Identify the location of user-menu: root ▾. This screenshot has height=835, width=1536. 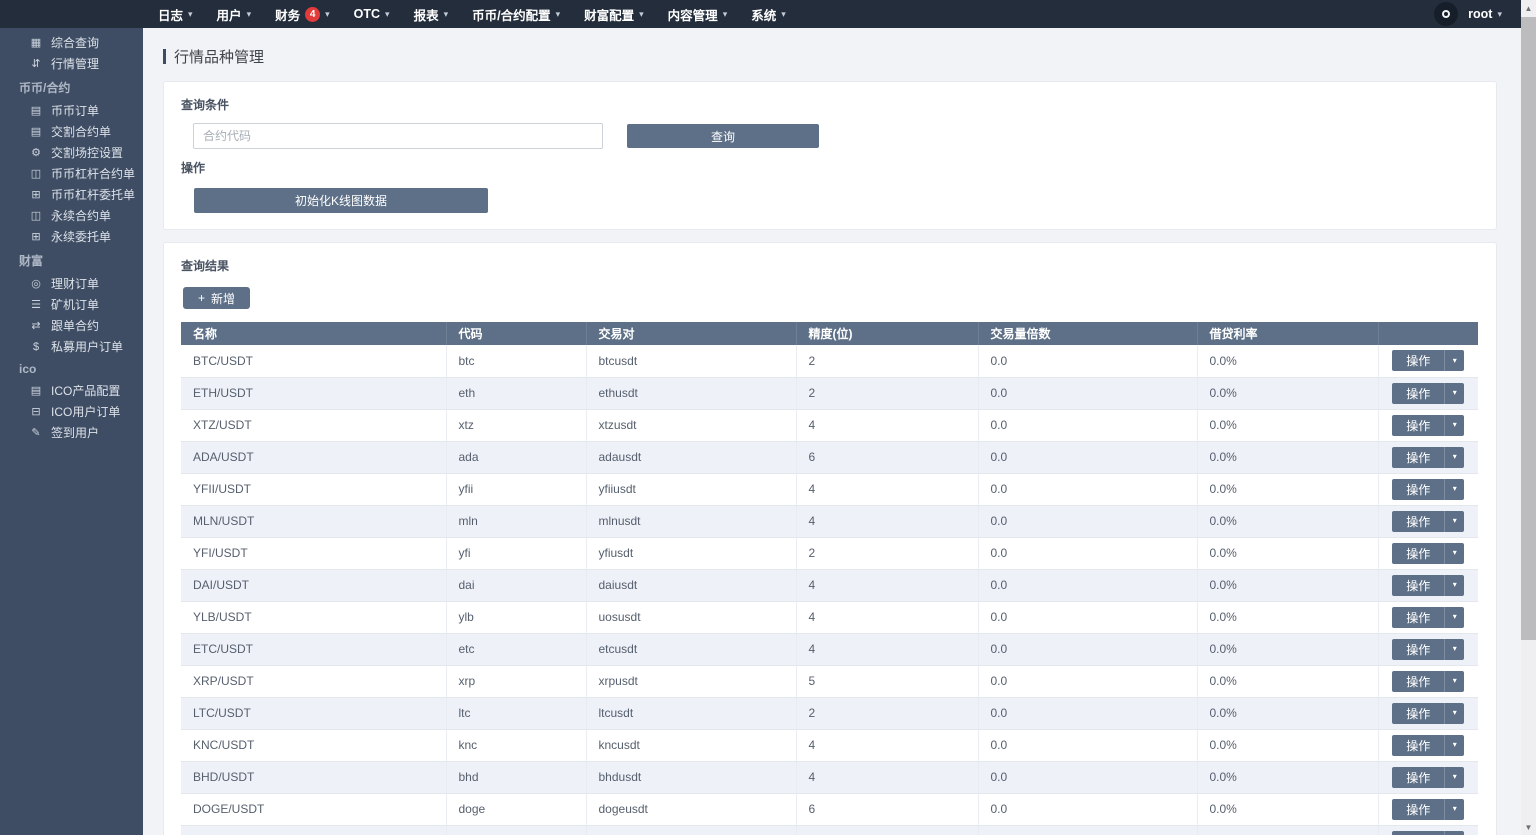
(1485, 14).